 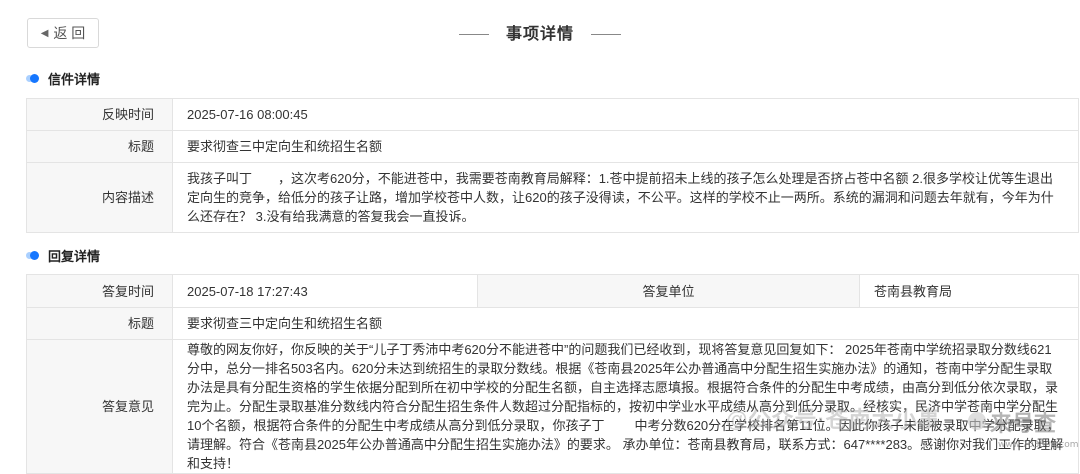 What do you see at coordinates (99, 146) in the screenshot?
I see `letter-subject-label: 标题` at bounding box center [99, 146].